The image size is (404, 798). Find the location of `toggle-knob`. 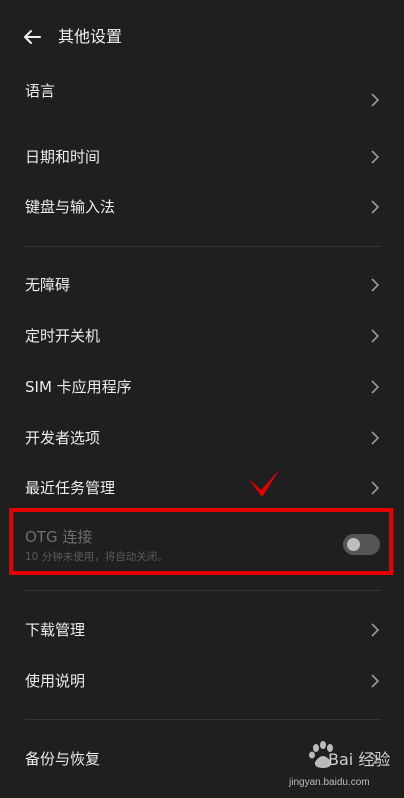

toggle-knob is located at coordinates (353, 544).